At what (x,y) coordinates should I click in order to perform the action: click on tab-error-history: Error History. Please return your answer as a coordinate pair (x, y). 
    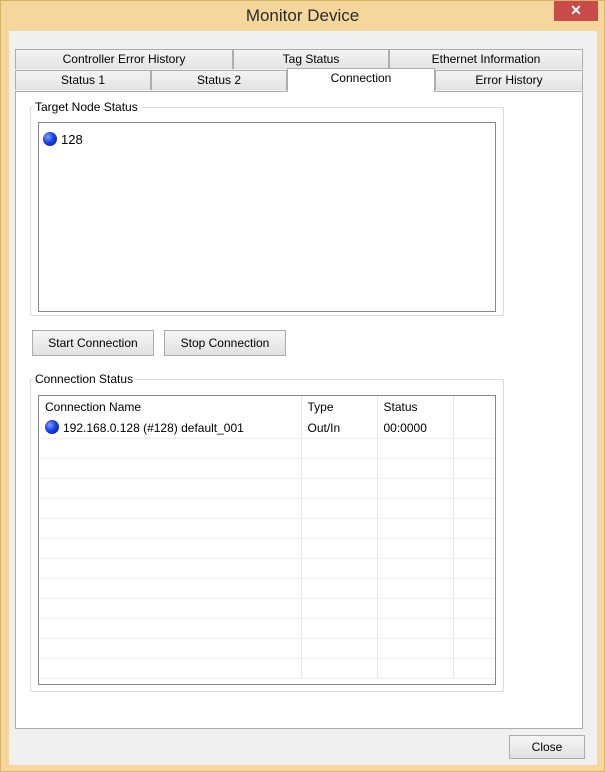
    Looking at the image, I should click on (509, 80).